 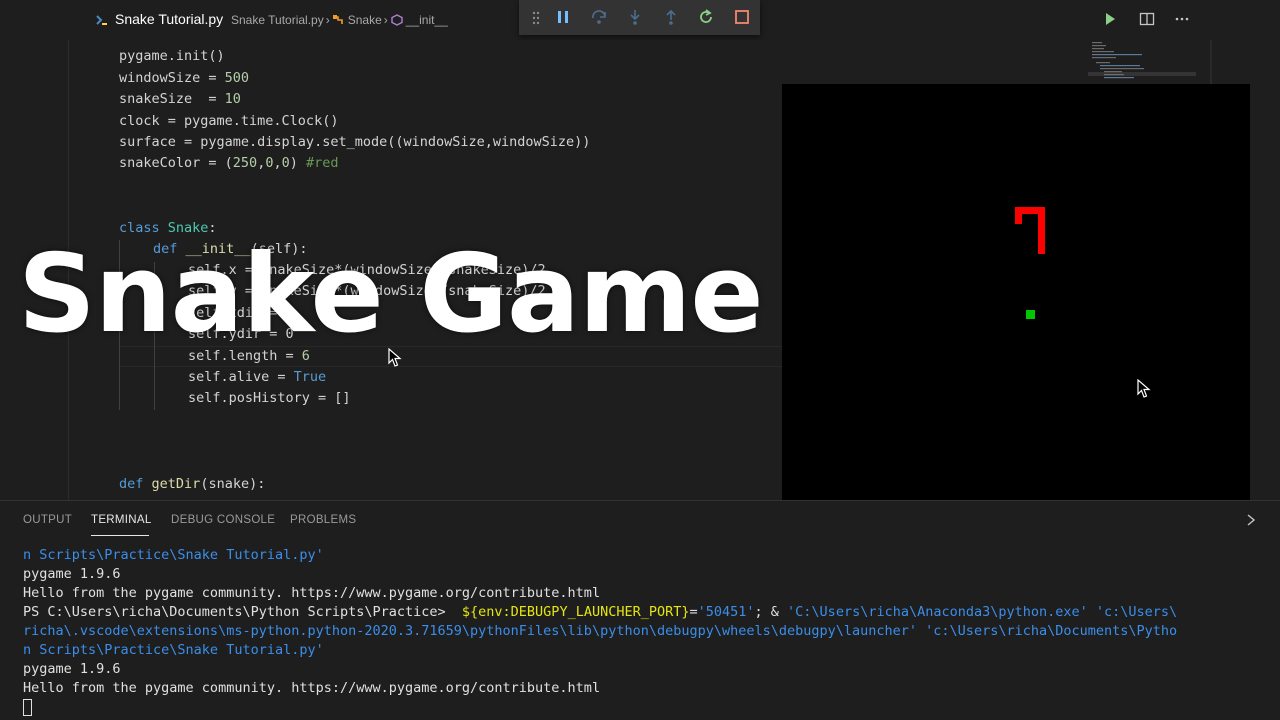 I want to click on code-line: windowSize = 500, so click(x=184, y=78).